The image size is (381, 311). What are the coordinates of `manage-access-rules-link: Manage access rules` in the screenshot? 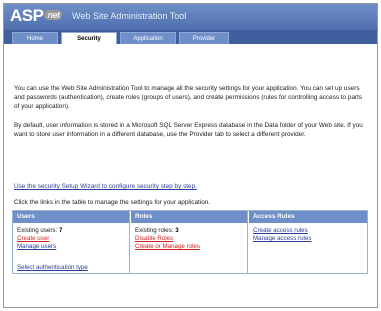 It's located at (282, 238).